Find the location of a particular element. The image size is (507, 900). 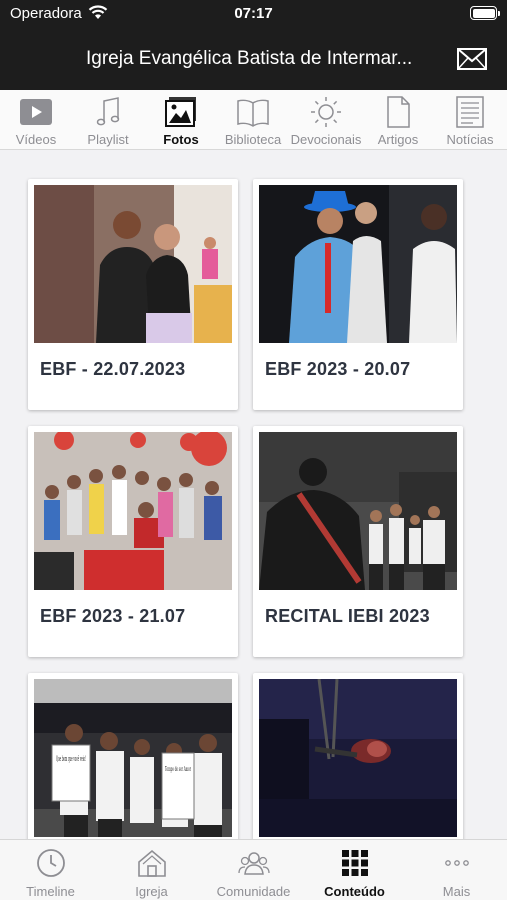

sun-icon is located at coordinates (326, 112).